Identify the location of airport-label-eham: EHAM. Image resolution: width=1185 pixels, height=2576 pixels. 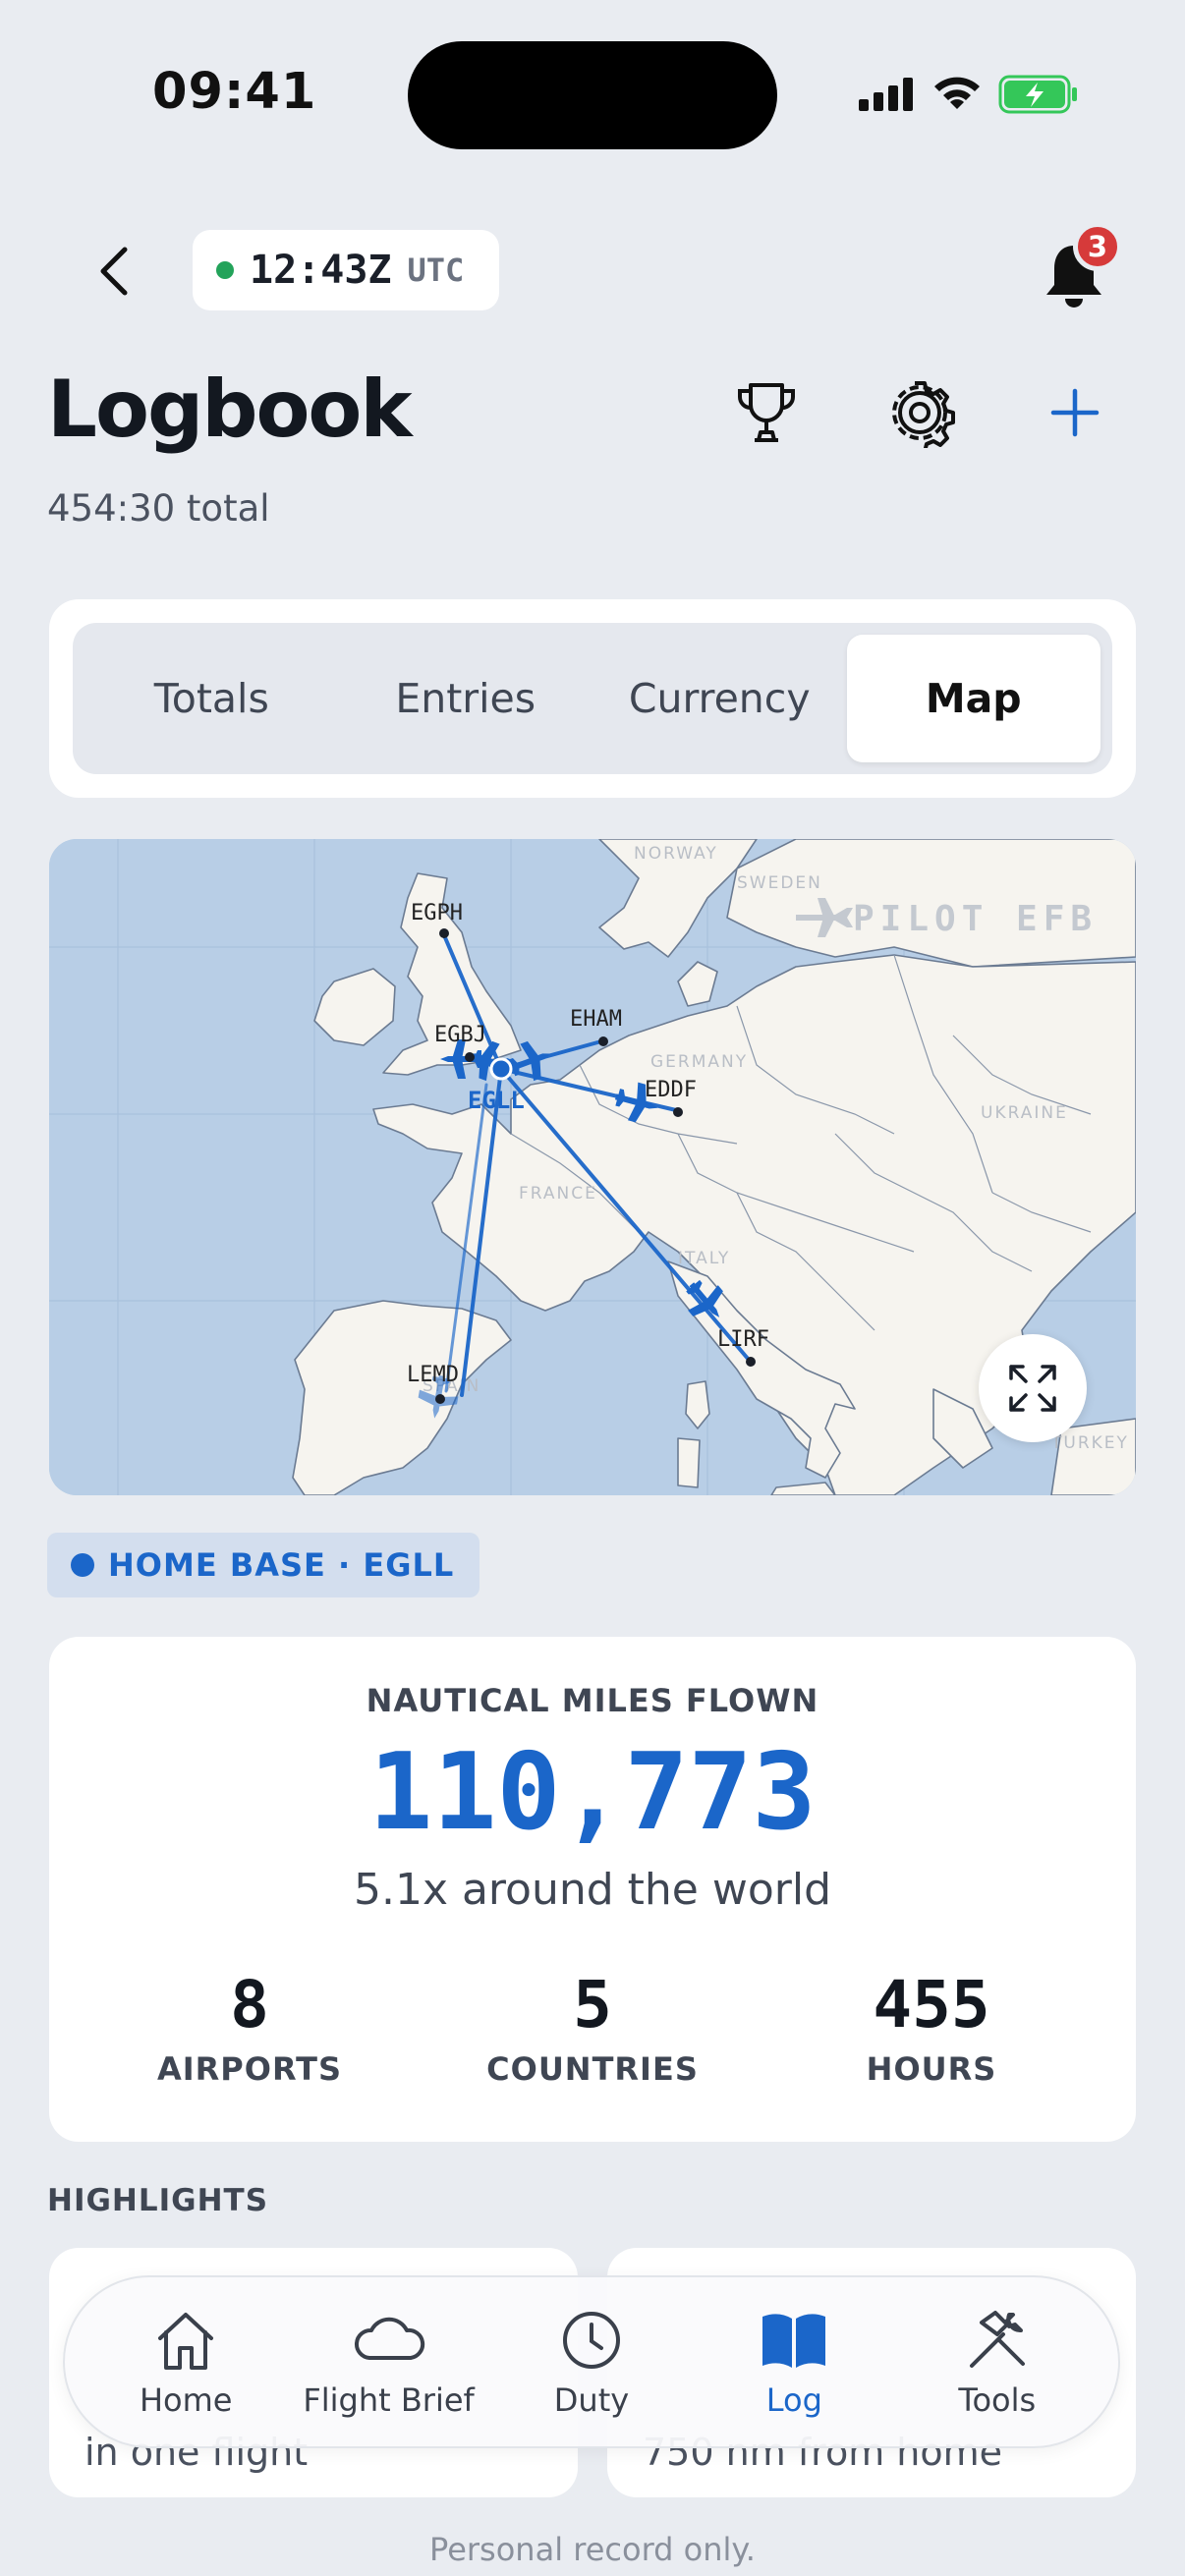
(596, 1019).